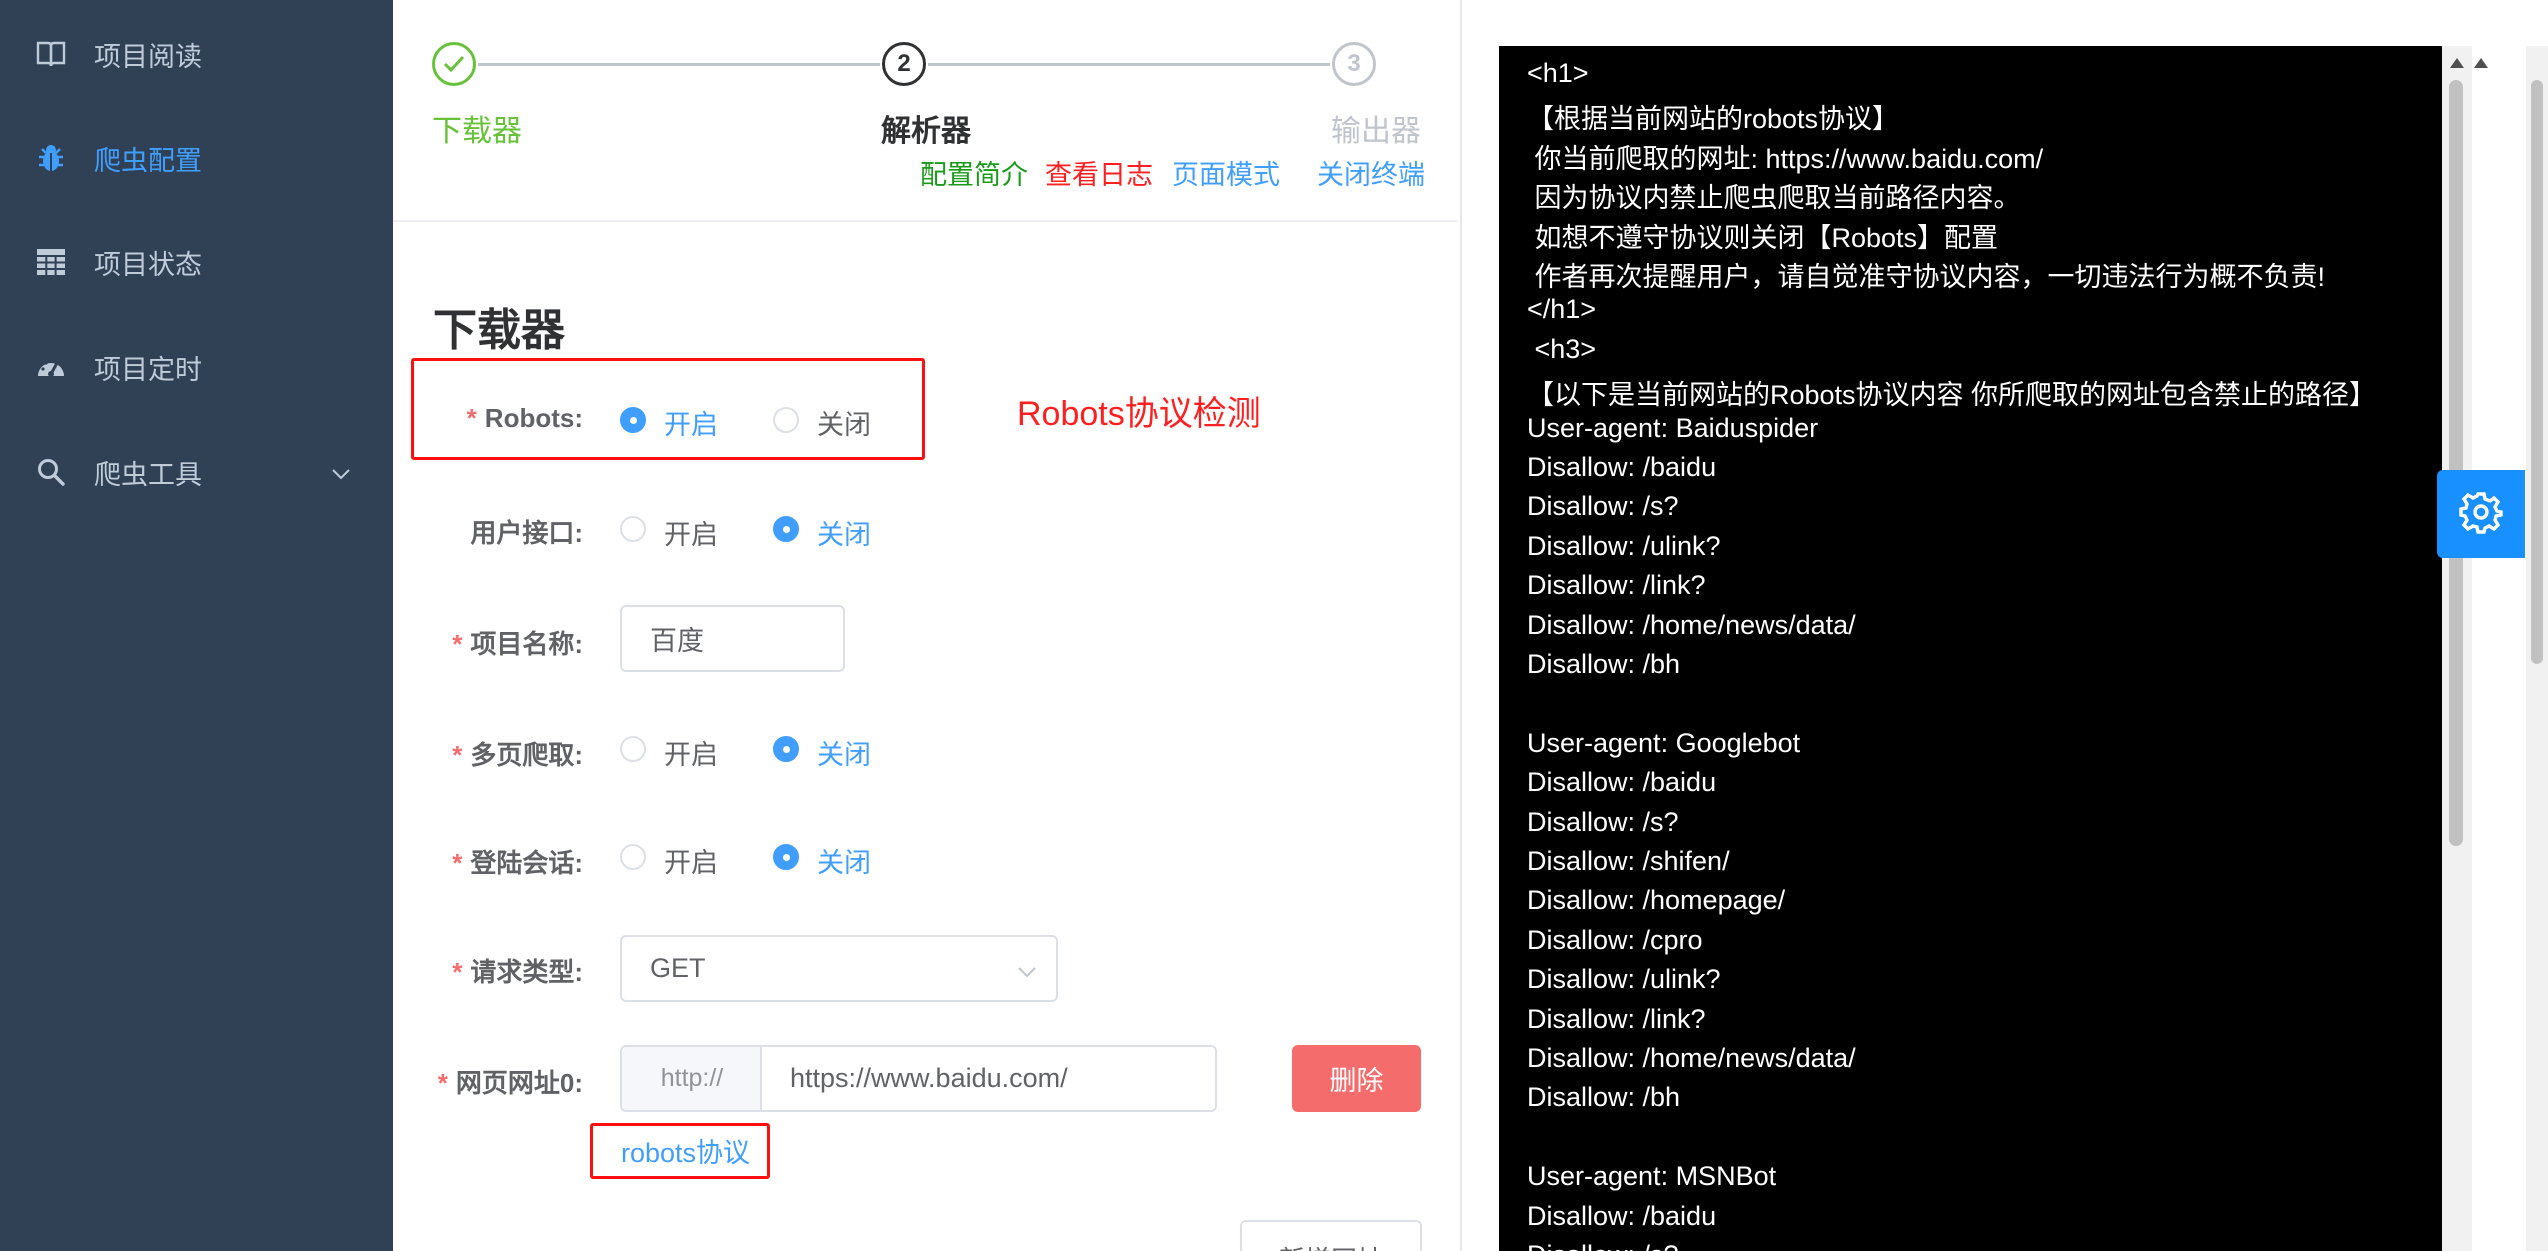  Describe the element at coordinates (1226, 172) in the screenshot. I see `page-mode-link: 页面模式` at that location.